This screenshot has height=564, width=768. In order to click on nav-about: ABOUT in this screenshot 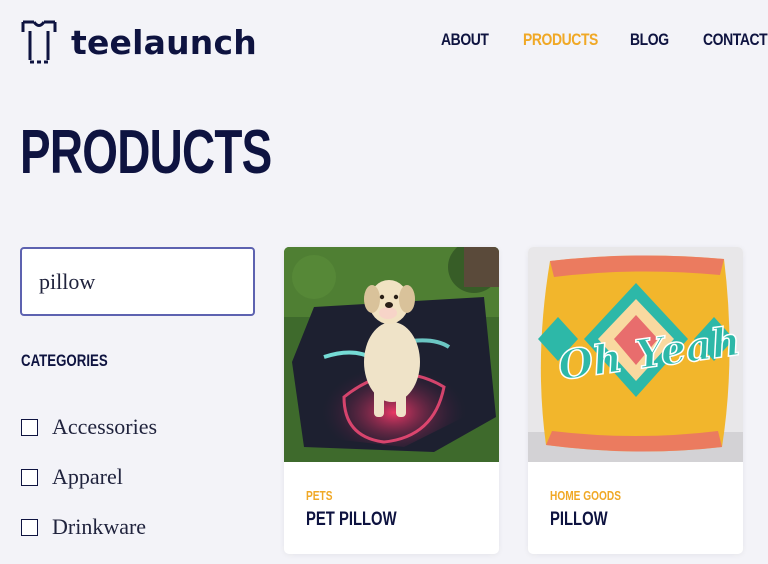, I will do `click(465, 40)`.